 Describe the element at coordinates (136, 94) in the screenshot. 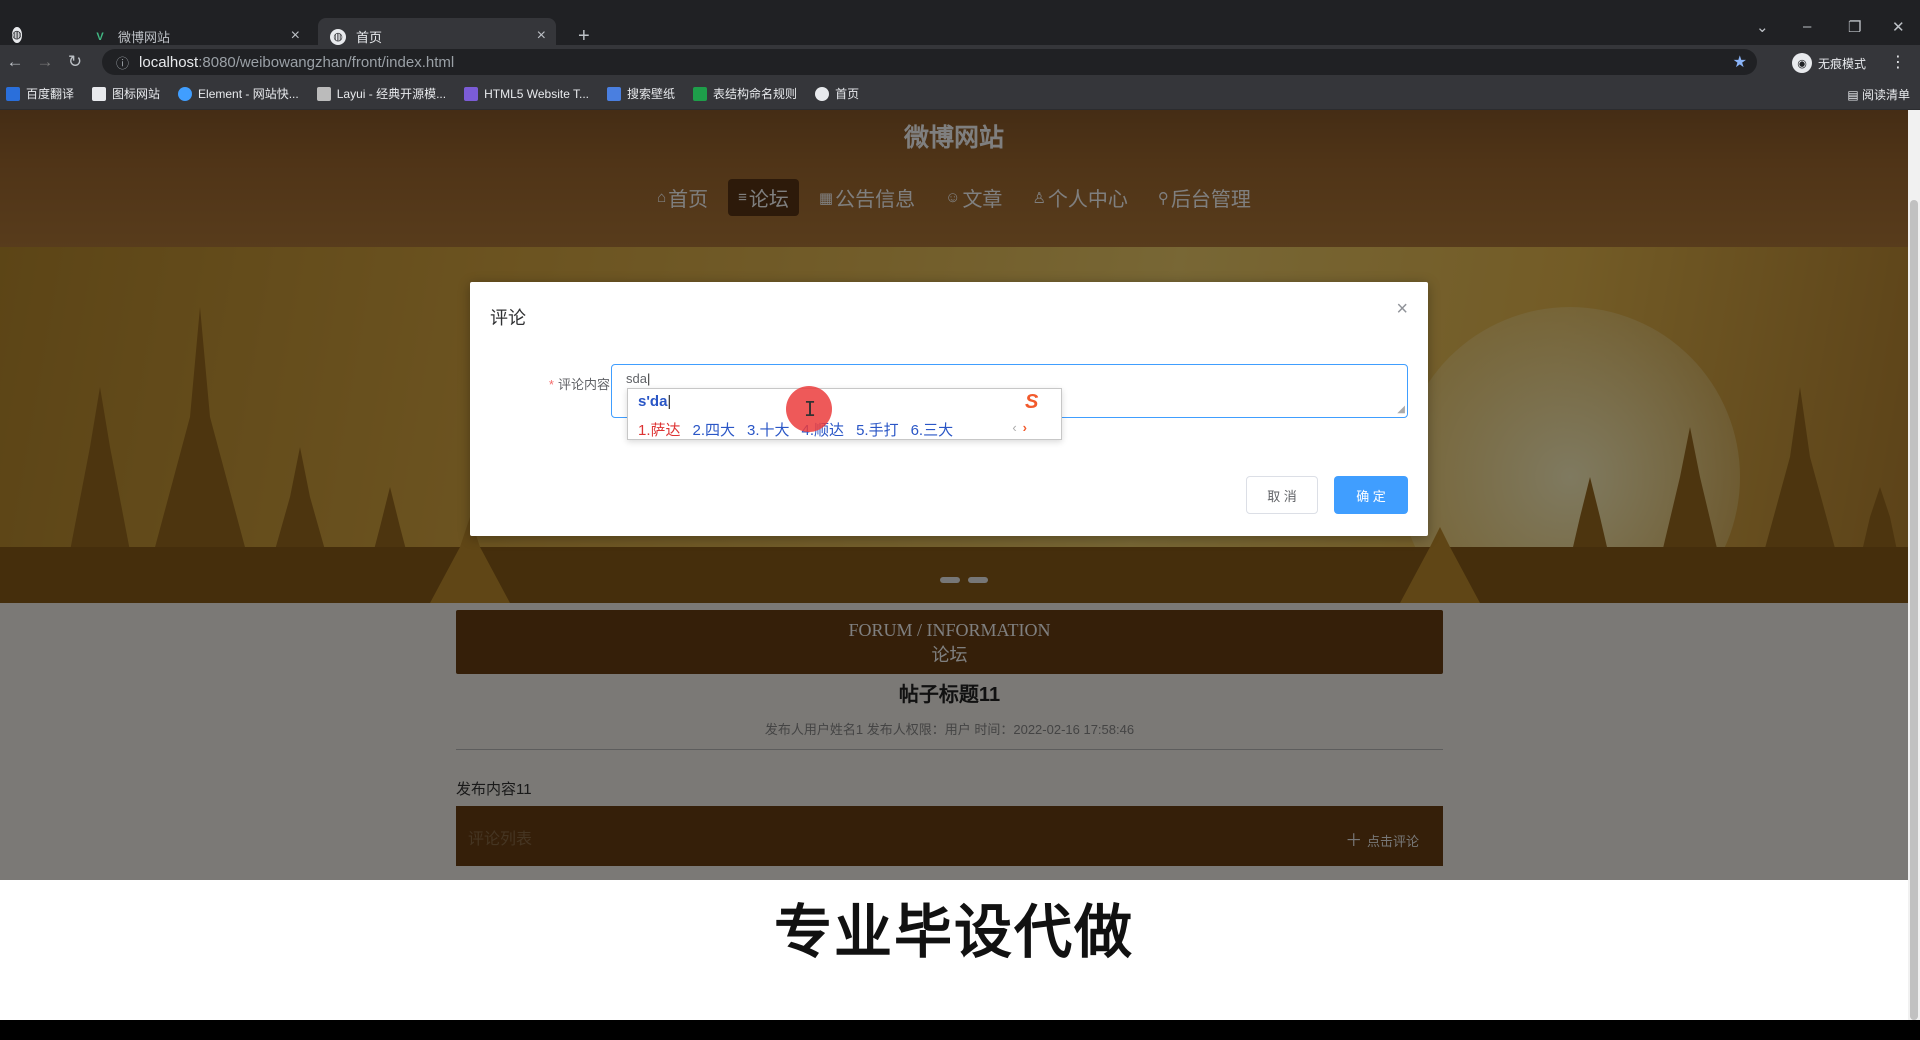

I see `bookmark-label: 图标网站` at that location.